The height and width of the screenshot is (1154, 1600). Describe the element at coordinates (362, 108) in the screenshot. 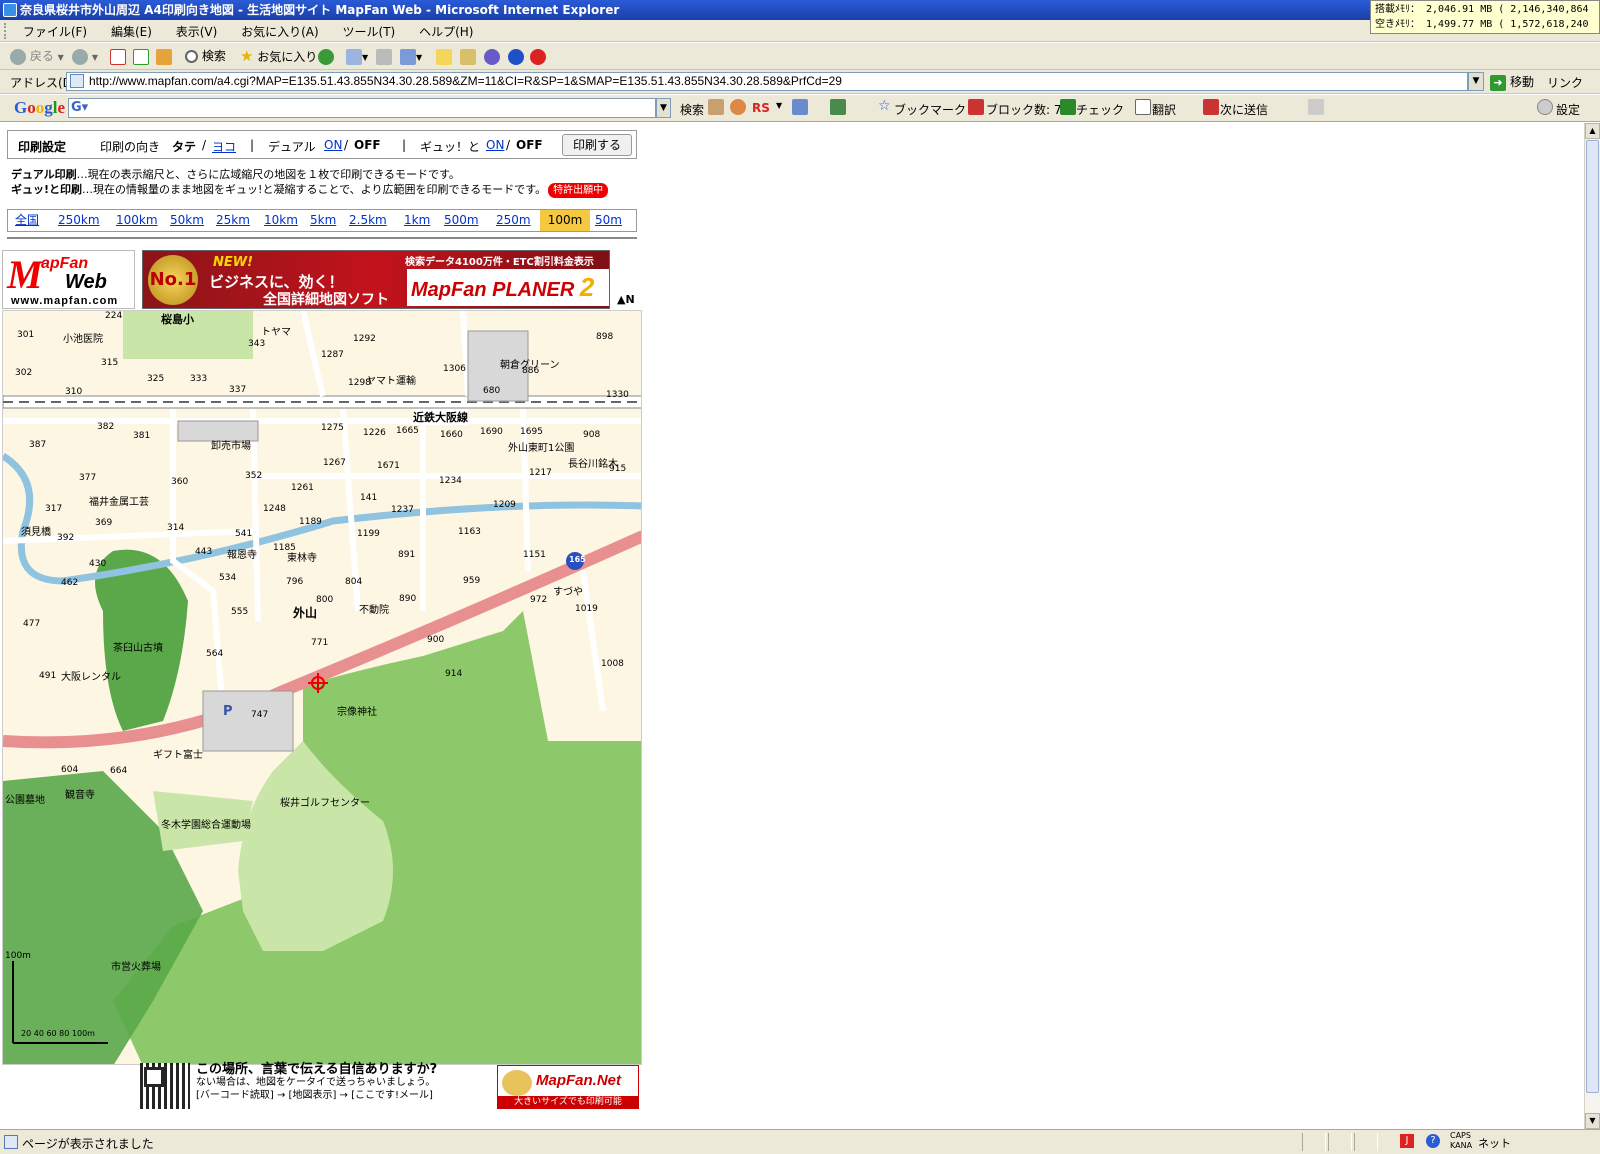

I see `google-search-input: G▾` at that location.